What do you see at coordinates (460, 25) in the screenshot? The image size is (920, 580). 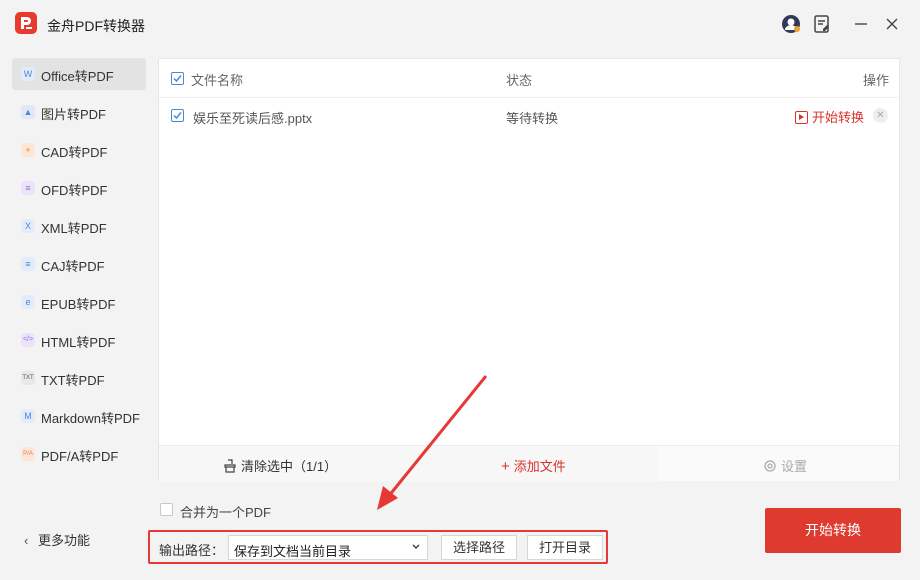 I see `title-bar: 金舟PDF转换器` at bounding box center [460, 25].